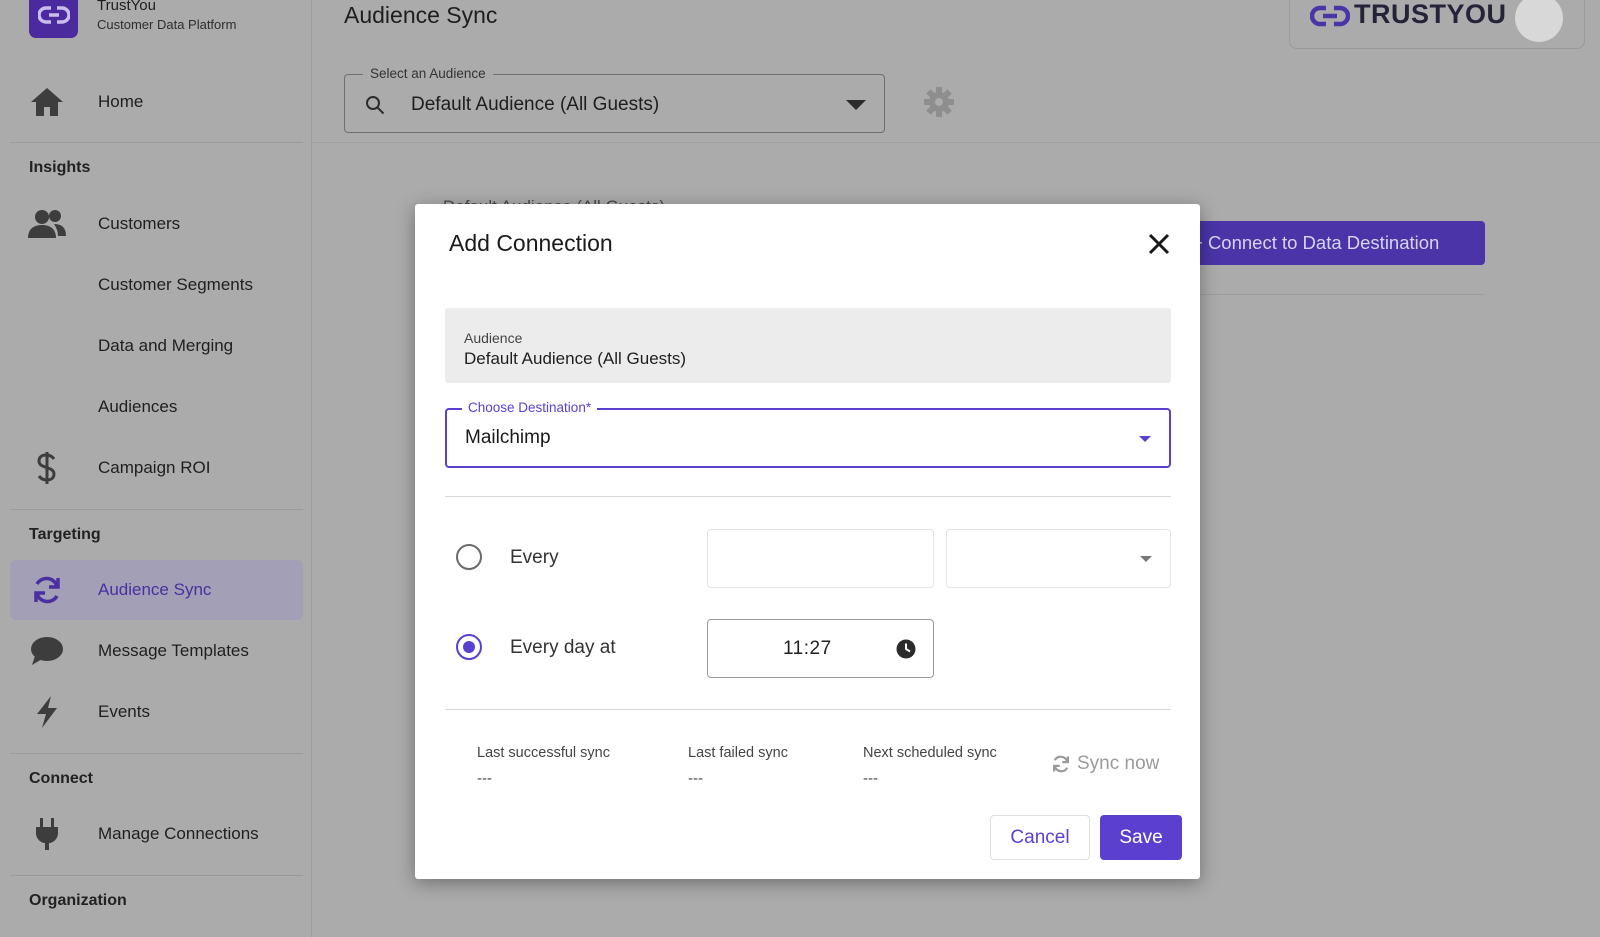 The height and width of the screenshot is (937, 1600). Describe the element at coordinates (47, 468) in the screenshot. I see `dollar-icon` at that location.